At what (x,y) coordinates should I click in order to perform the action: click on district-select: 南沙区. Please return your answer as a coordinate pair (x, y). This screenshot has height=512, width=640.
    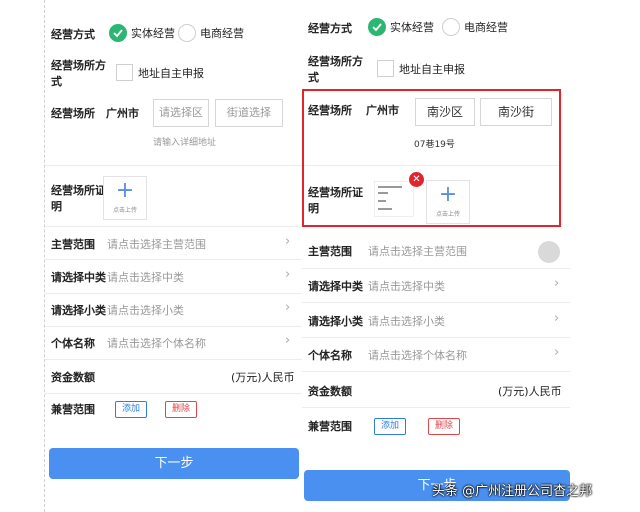
    Looking at the image, I should click on (445, 112).